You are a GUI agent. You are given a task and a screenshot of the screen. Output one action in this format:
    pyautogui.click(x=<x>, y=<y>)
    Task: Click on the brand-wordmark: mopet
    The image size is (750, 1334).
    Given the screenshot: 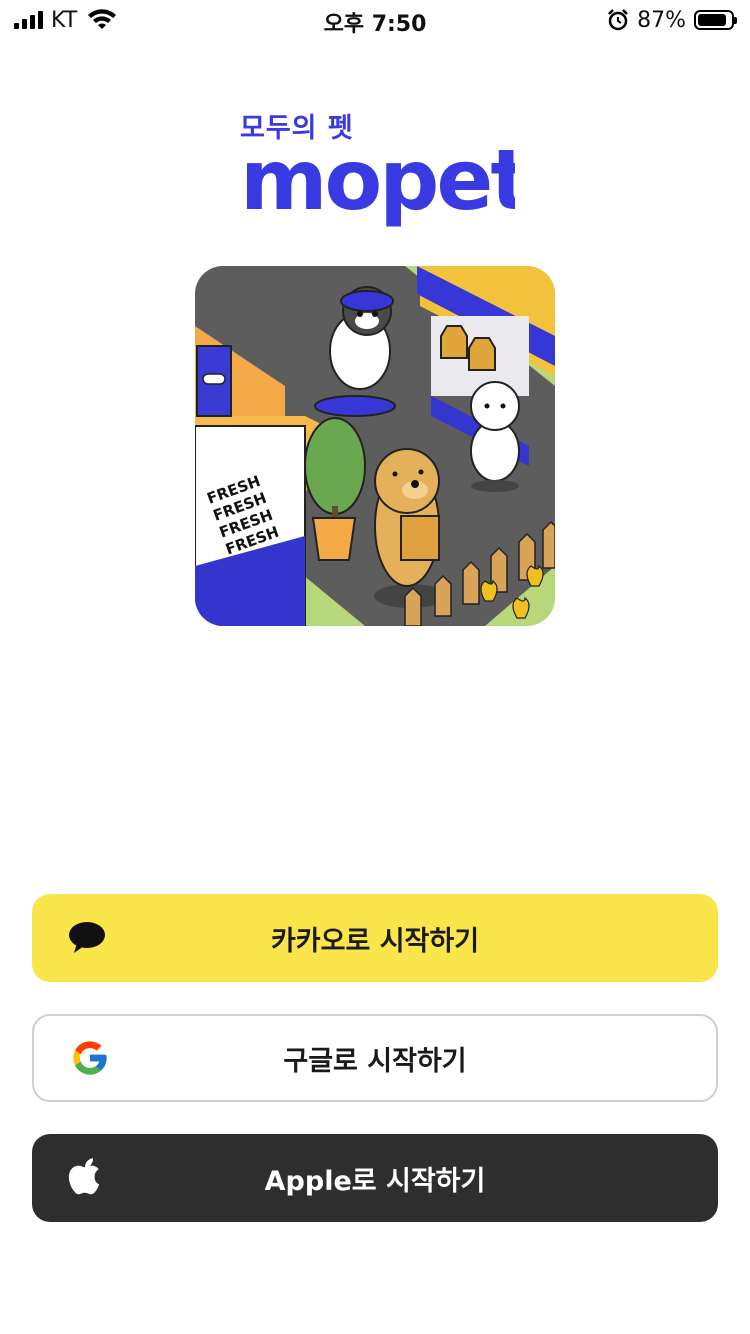 What is the action you would take?
    pyautogui.click(x=386, y=180)
    